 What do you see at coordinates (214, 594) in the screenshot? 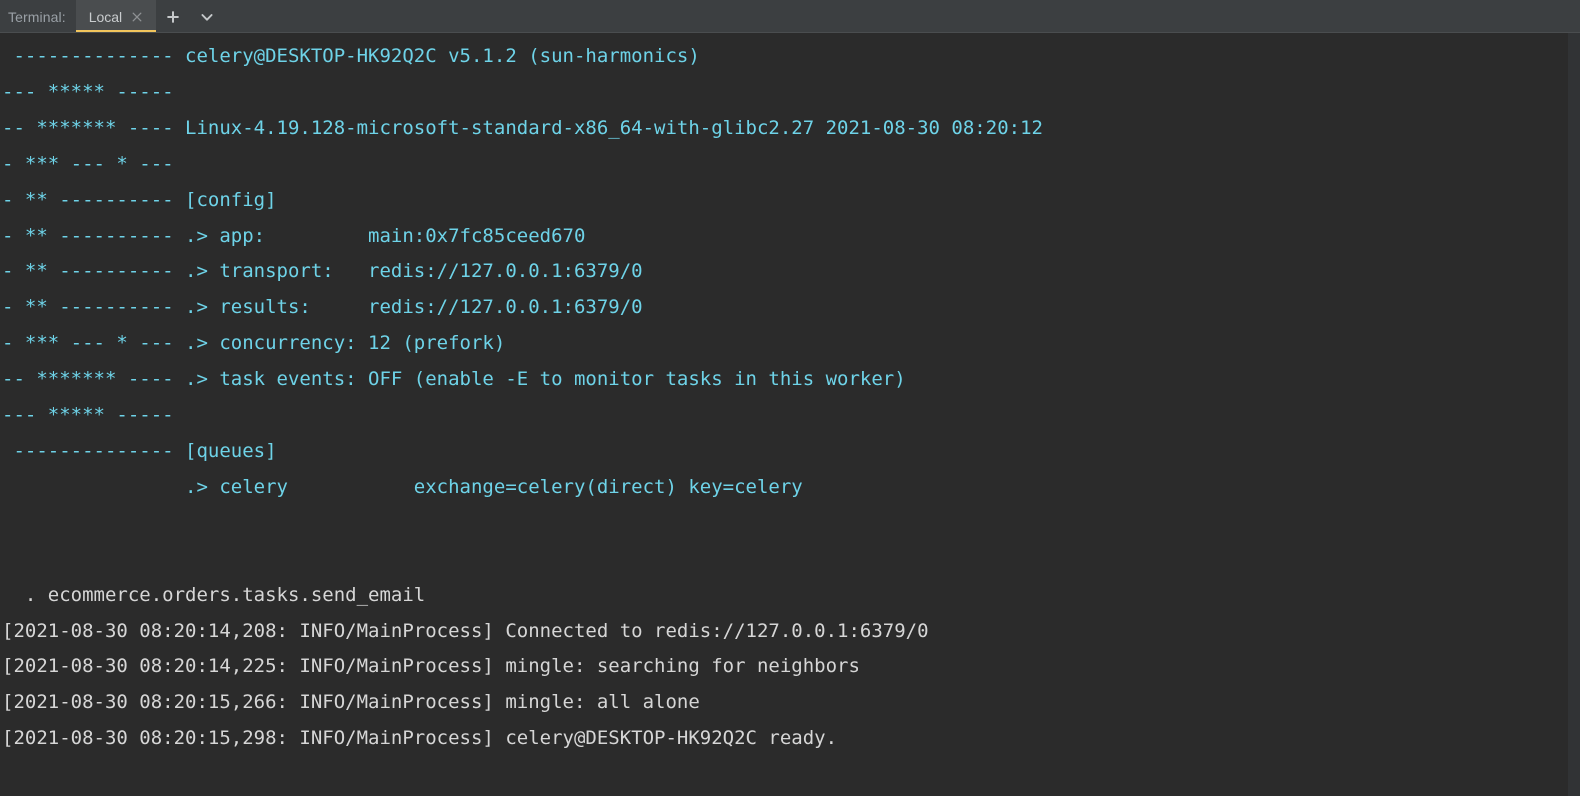
I see `terminal-line: . ecommerce.orders.tasks.send_email` at bounding box center [214, 594].